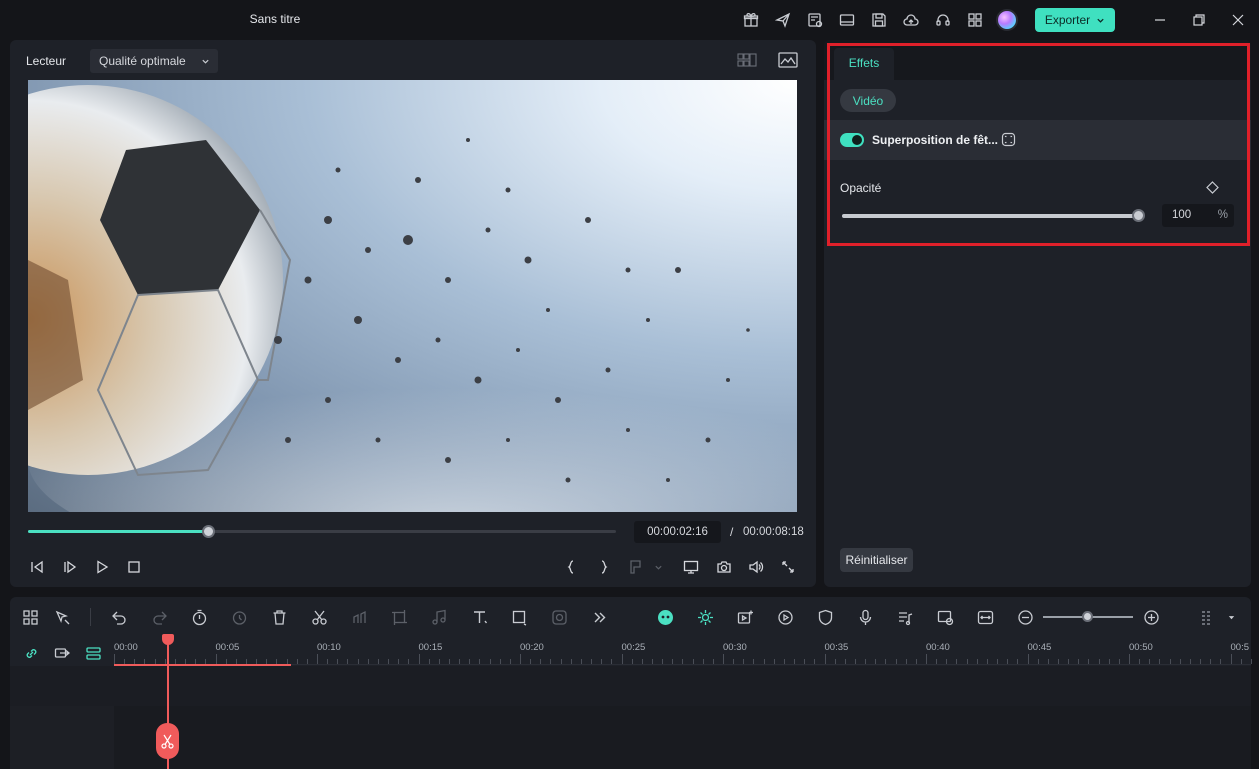 The image size is (1259, 769). What do you see at coordinates (571, 567) in the screenshot?
I see `mark-in-button` at bounding box center [571, 567].